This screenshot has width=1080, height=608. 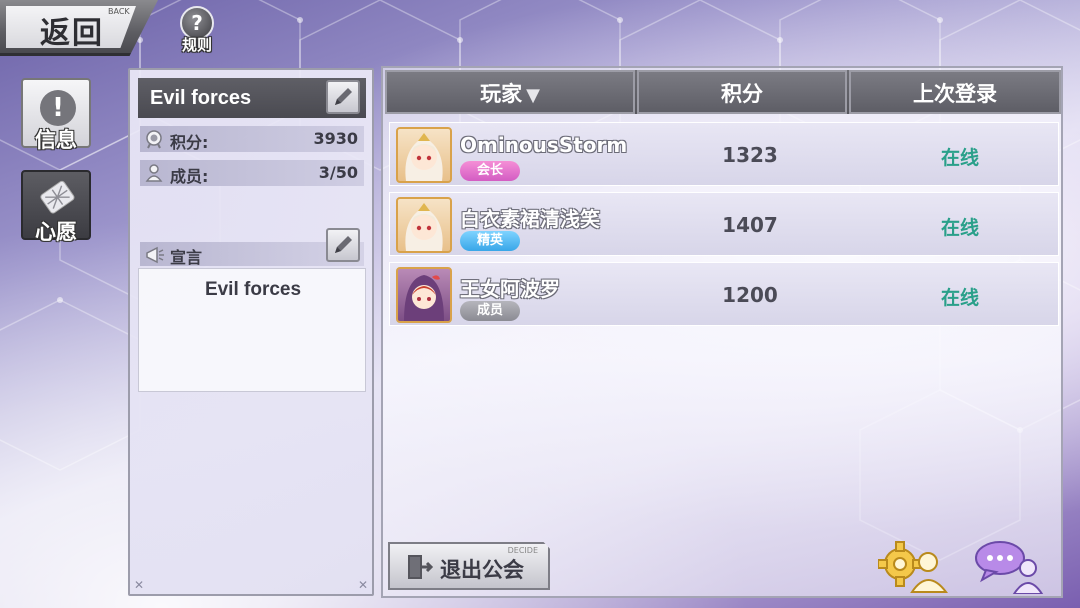 I want to click on header-player: 玩家 ▼, so click(x=510, y=92).